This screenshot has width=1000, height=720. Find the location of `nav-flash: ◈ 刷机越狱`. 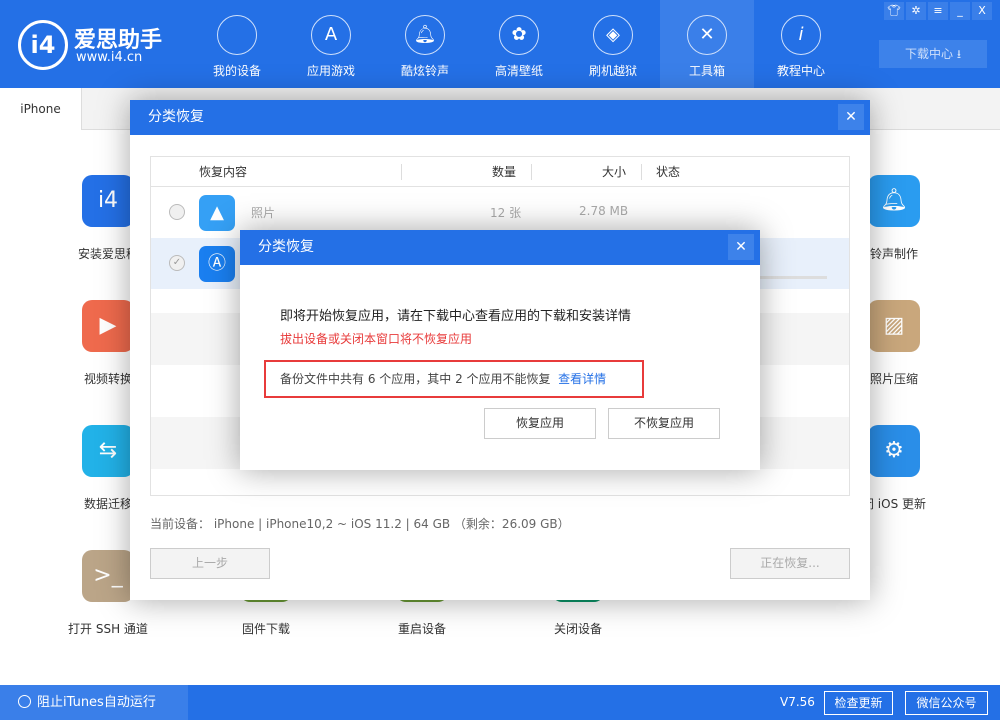

nav-flash: ◈ 刷机越狱 is located at coordinates (613, 44).